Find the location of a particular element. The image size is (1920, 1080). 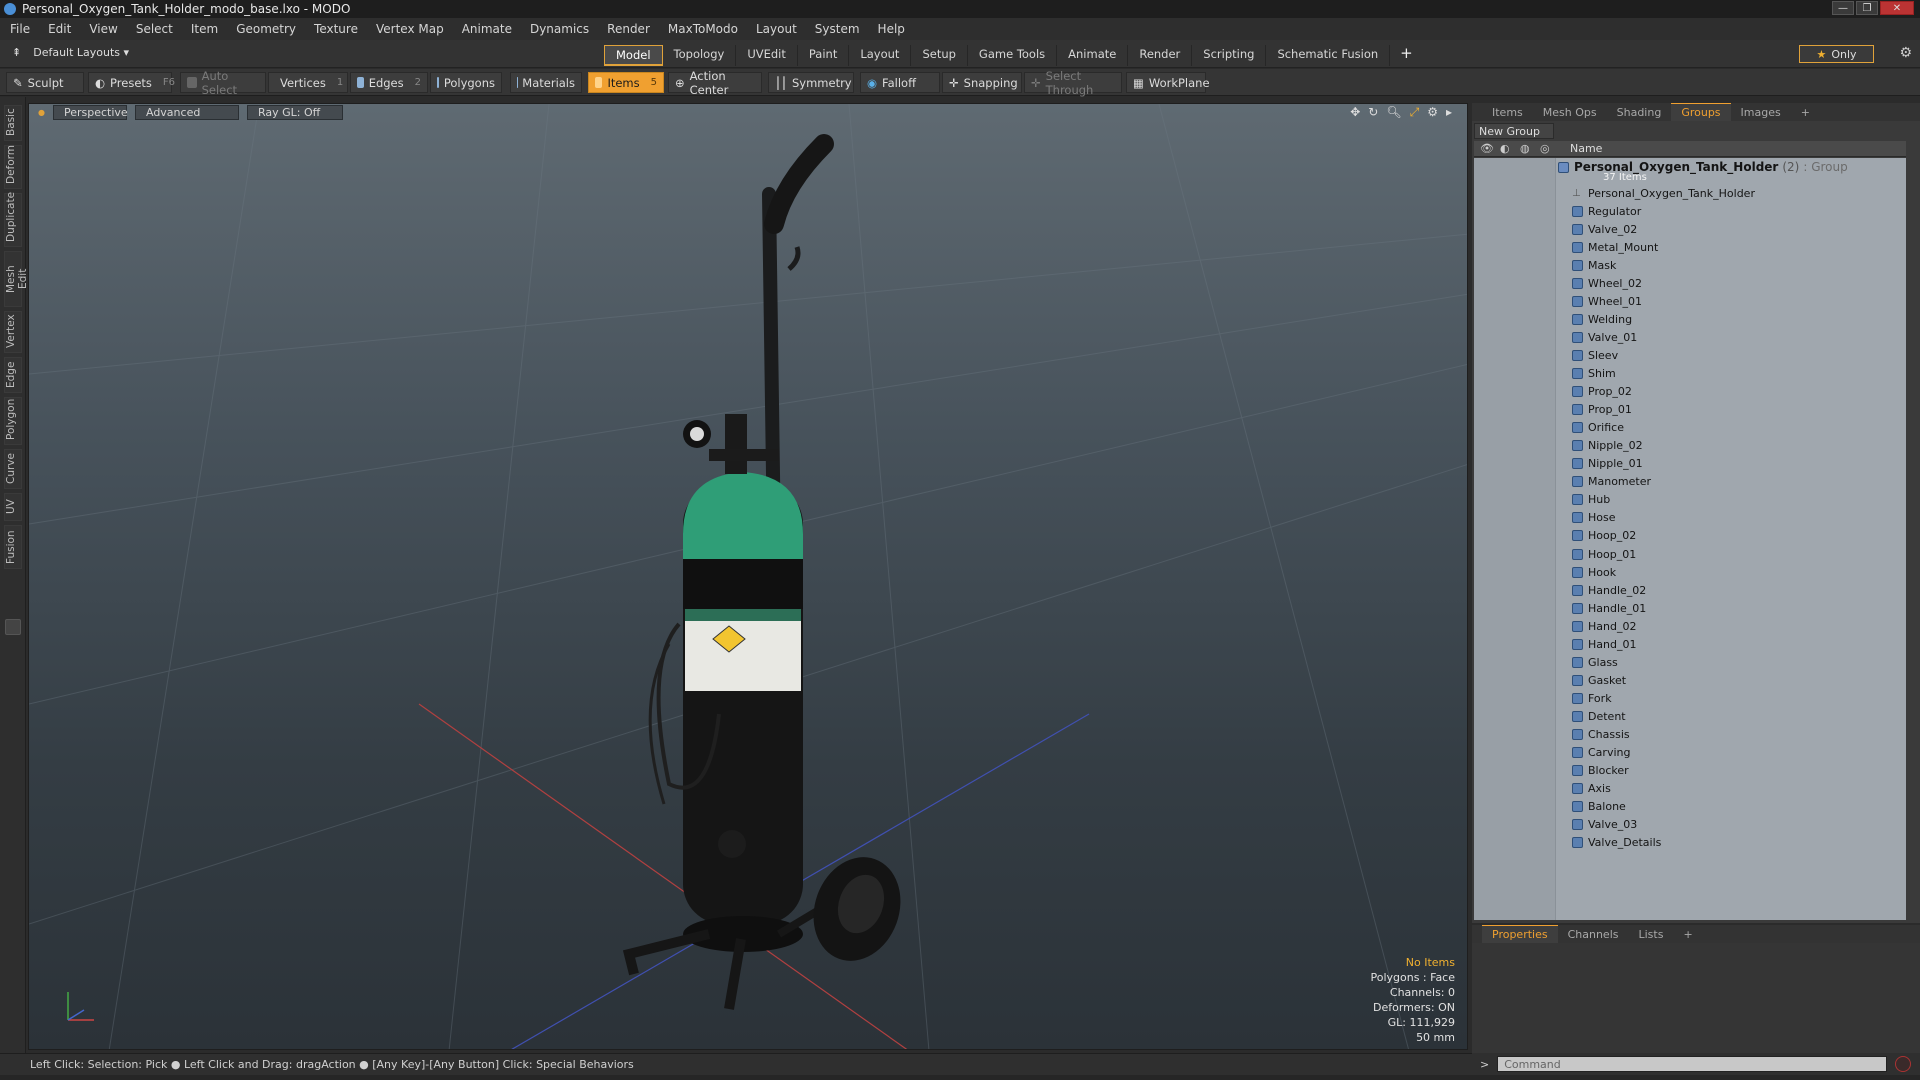

group-item-row: Nipple_01 is located at coordinates (1607, 464).